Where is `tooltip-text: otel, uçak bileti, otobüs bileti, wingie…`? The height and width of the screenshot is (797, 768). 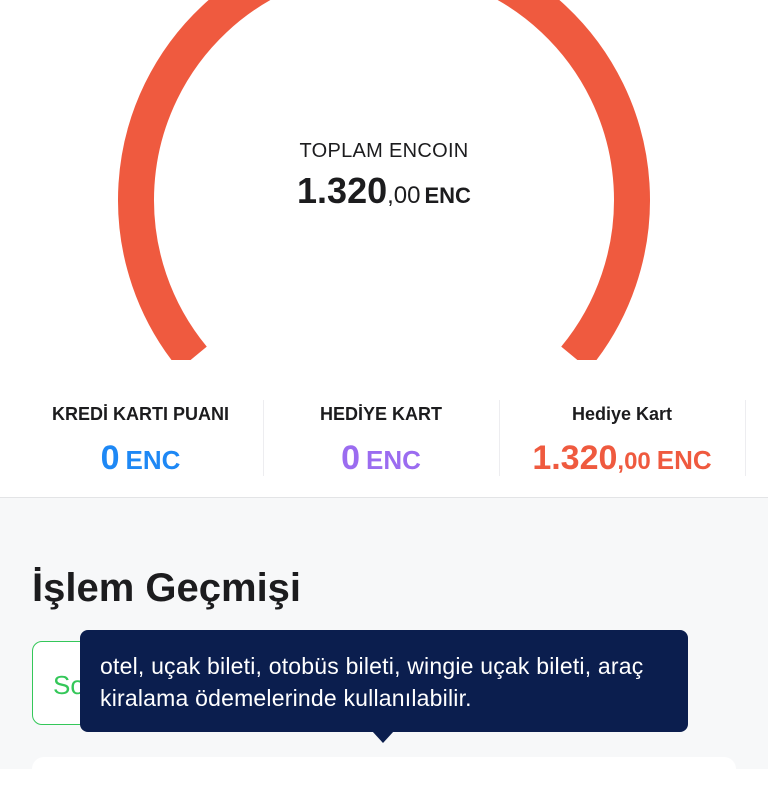 tooltip-text: otel, uçak bileti, otobüs bileti, wingie… is located at coordinates (372, 682).